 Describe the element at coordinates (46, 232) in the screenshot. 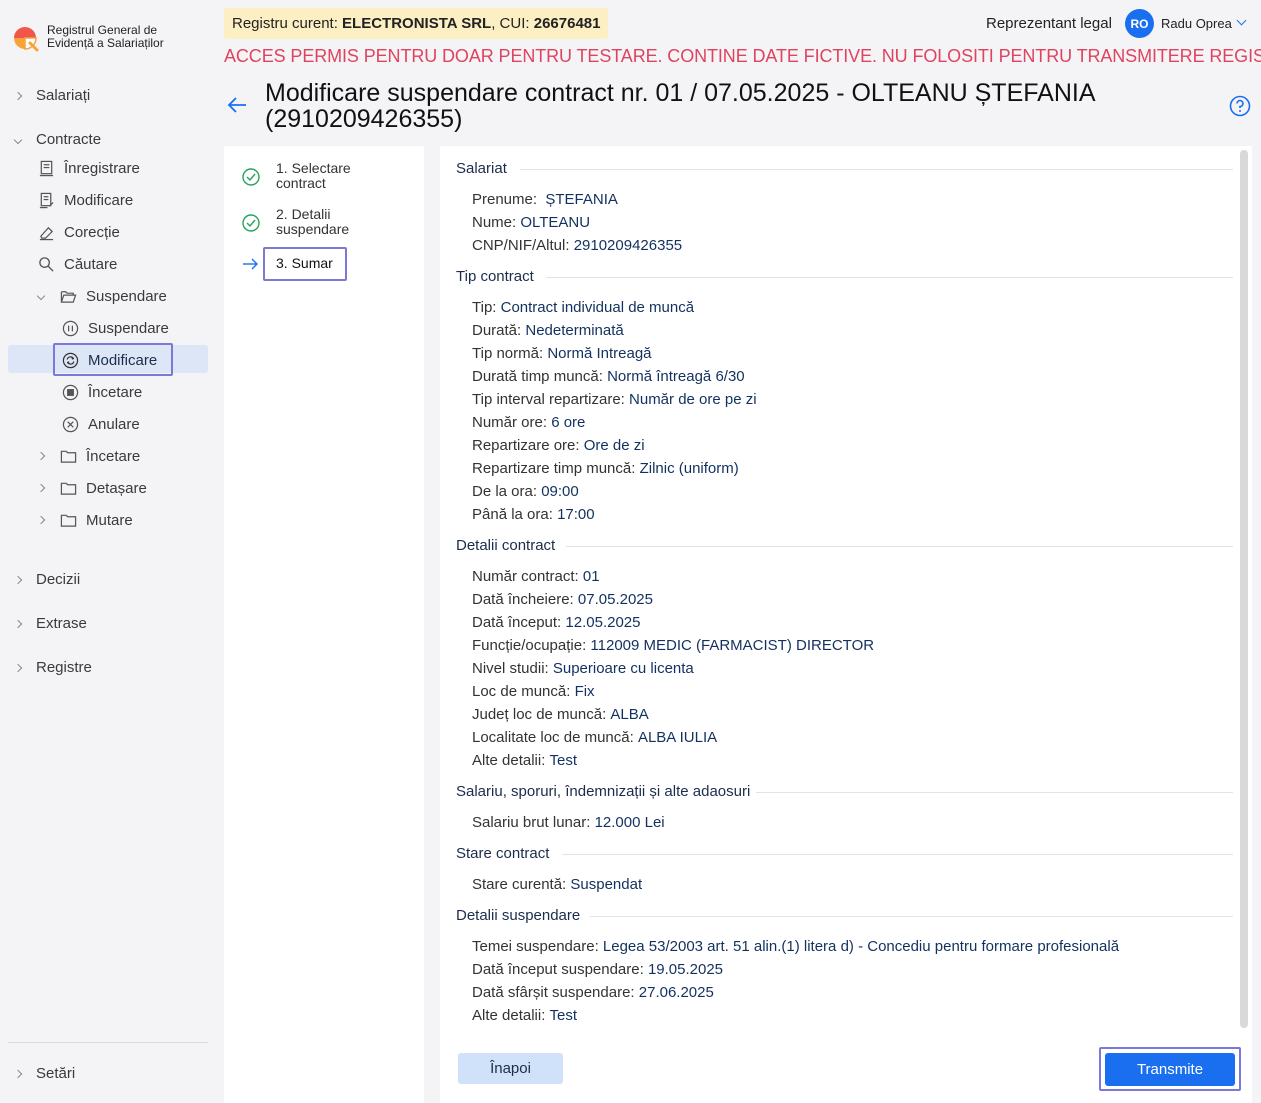

I see `eraser-icon` at that location.